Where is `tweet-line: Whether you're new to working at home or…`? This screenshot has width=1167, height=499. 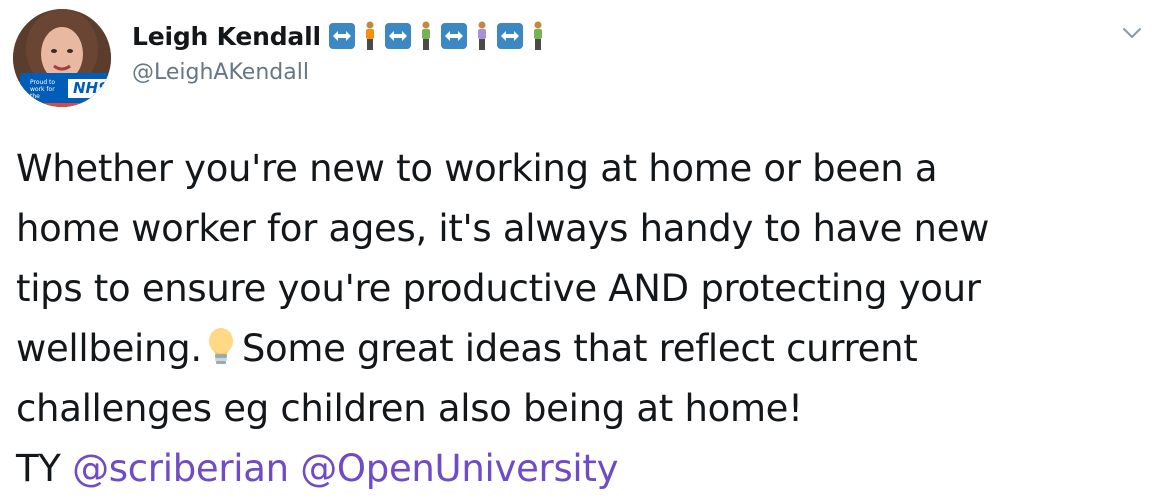
tweet-line: Whether you're new to working at home or… is located at coordinates (477, 168).